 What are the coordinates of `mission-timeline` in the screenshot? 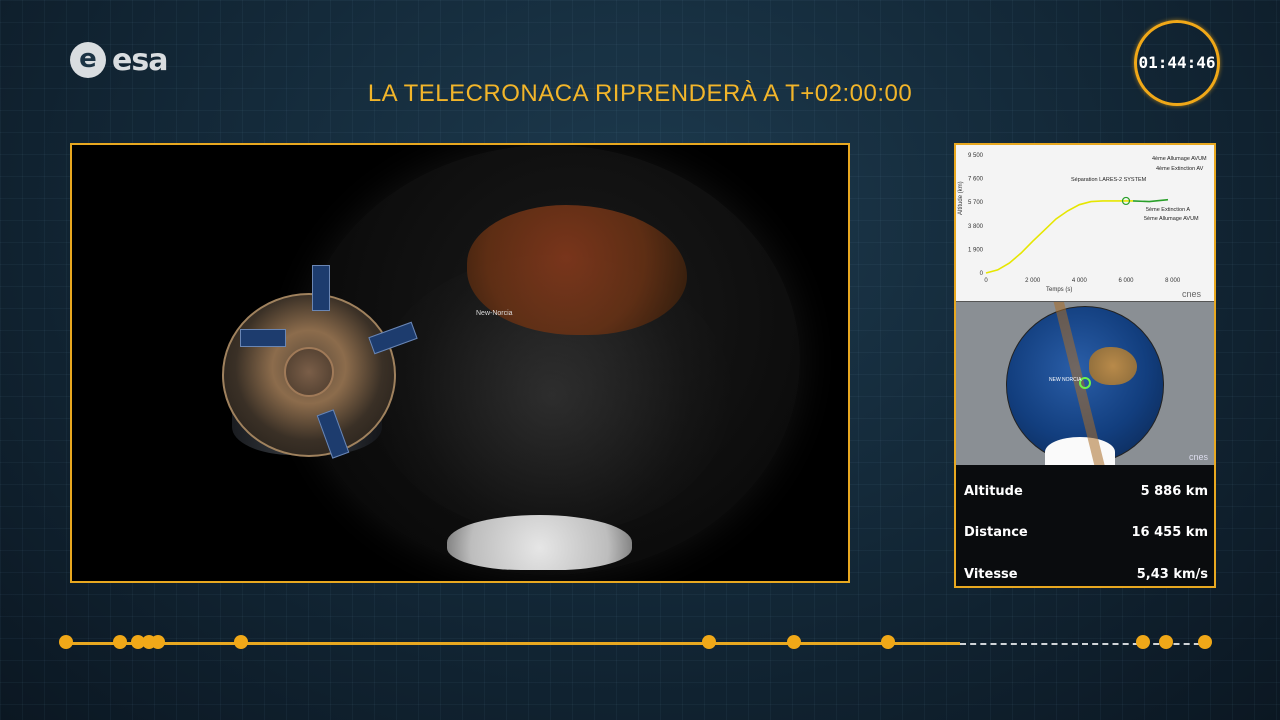 It's located at (636, 642).